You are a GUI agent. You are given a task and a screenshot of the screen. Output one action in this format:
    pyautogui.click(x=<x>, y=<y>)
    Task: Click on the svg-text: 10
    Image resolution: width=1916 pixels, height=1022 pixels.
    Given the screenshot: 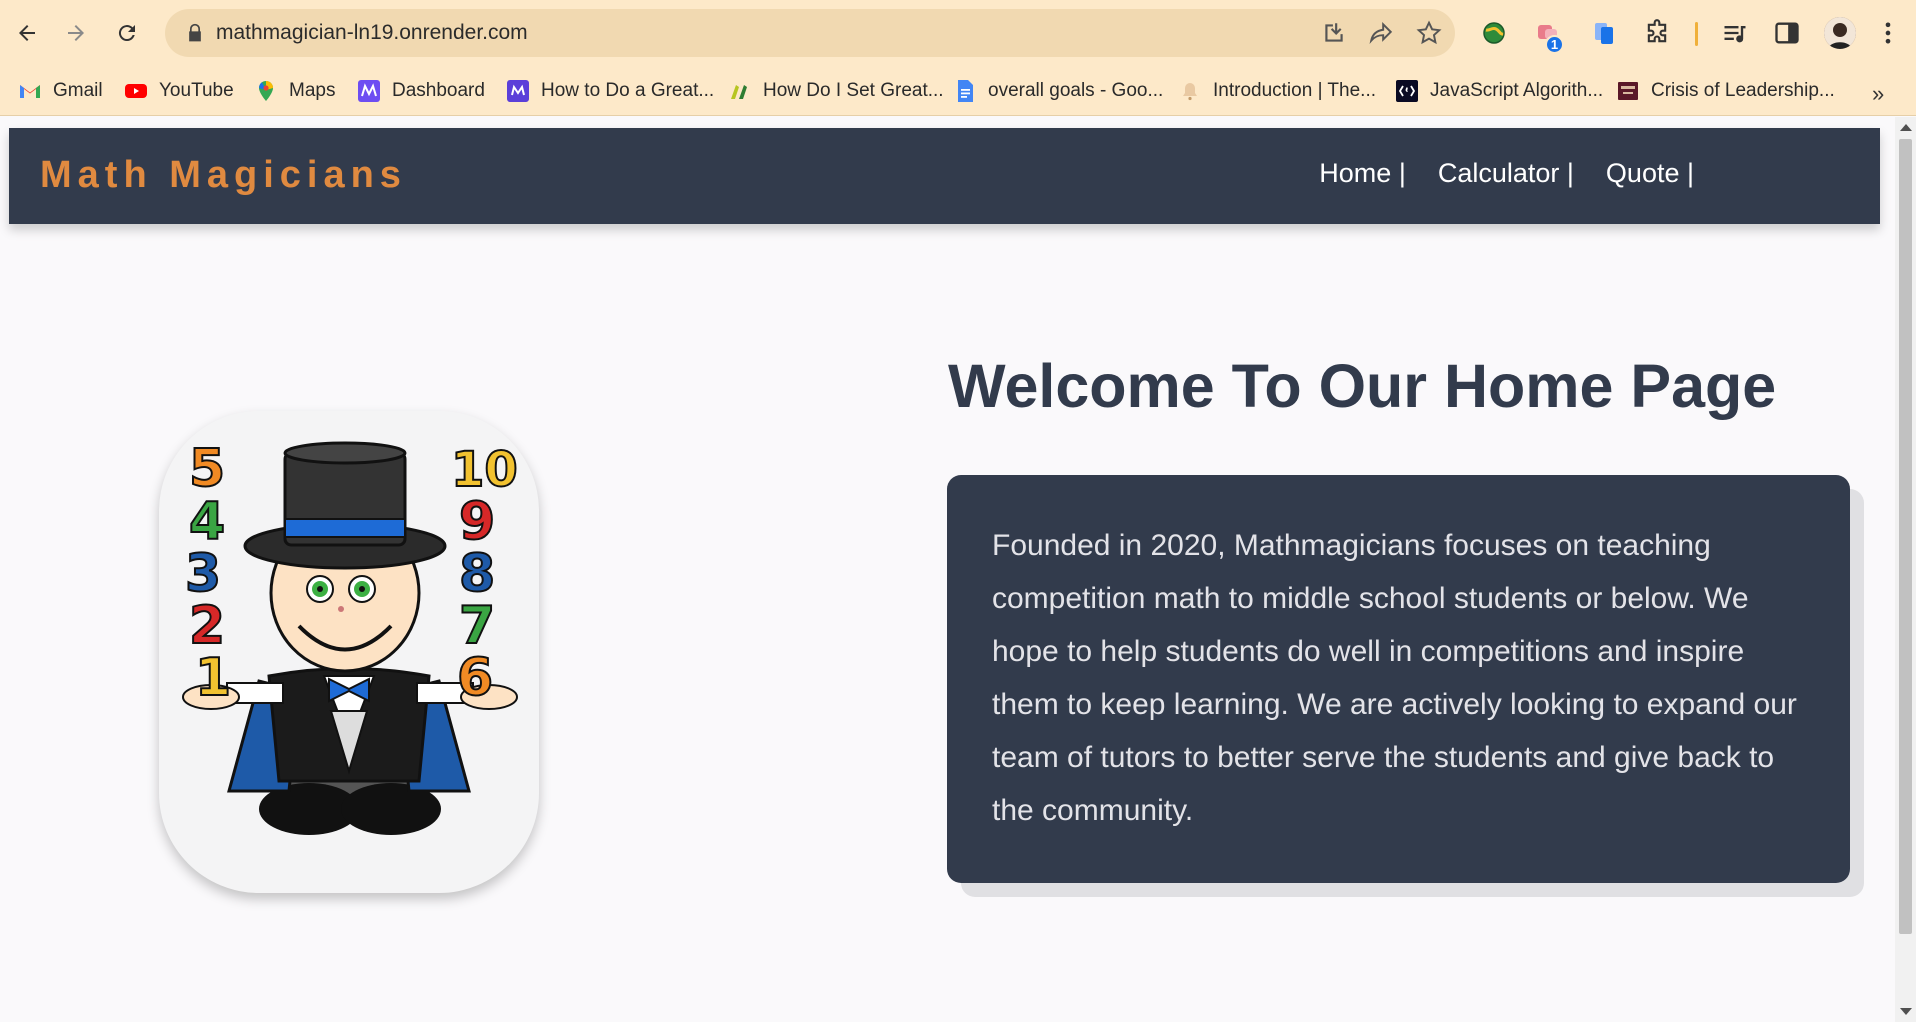 What is the action you would take?
    pyautogui.click(x=484, y=470)
    